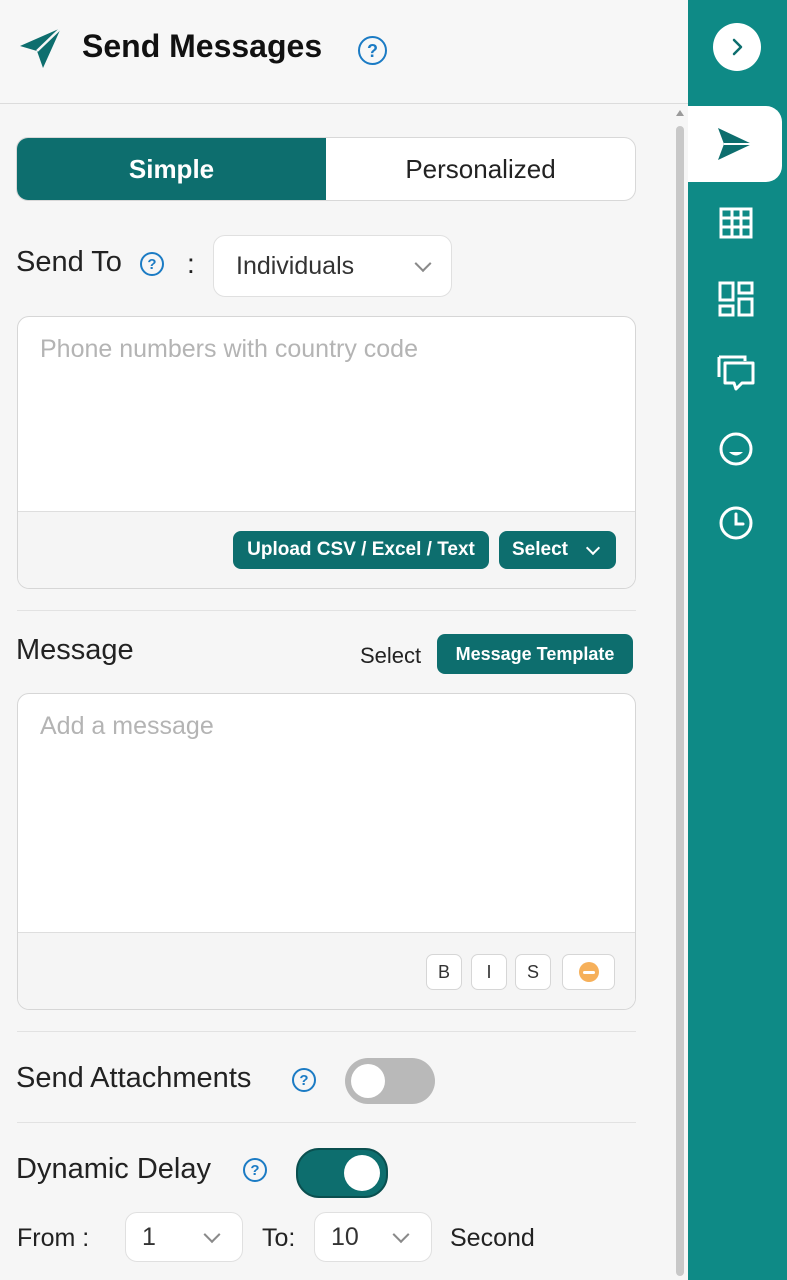 The width and height of the screenshot is (787, 1280). What do you see at coordinates (345, 1236) in the screenshot?
I see `delay-to-value: 10` at bounding box center [345, 1236].